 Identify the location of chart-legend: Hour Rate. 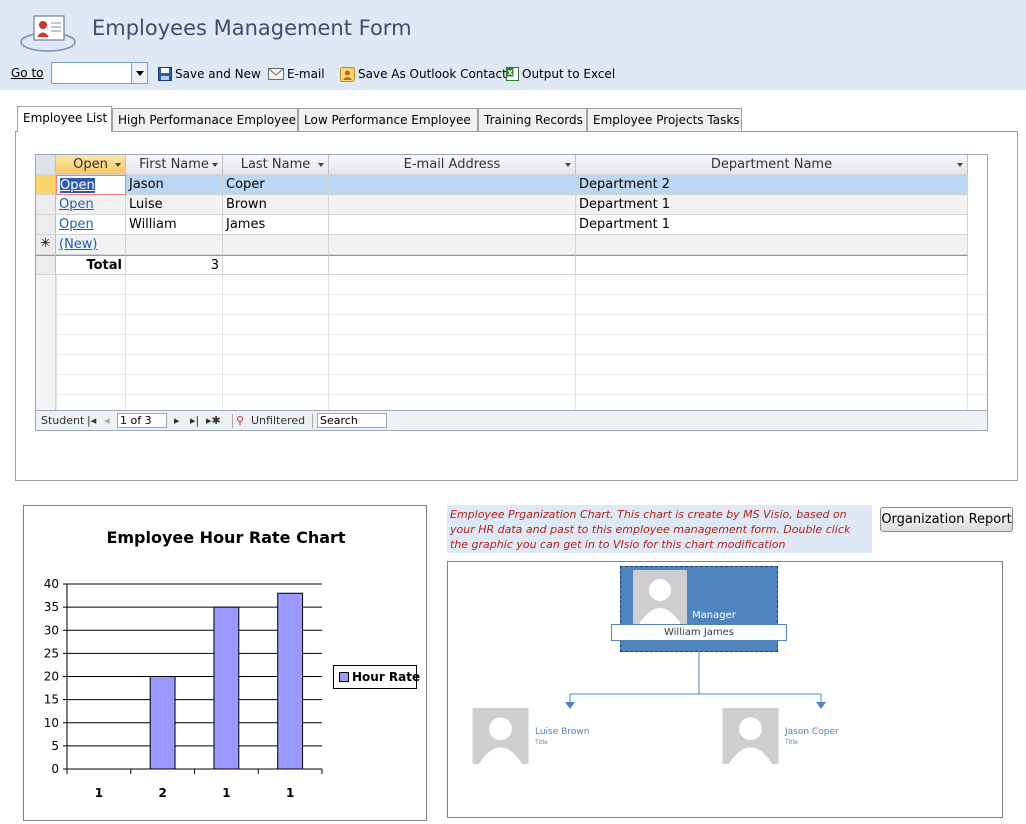
(376, 677).